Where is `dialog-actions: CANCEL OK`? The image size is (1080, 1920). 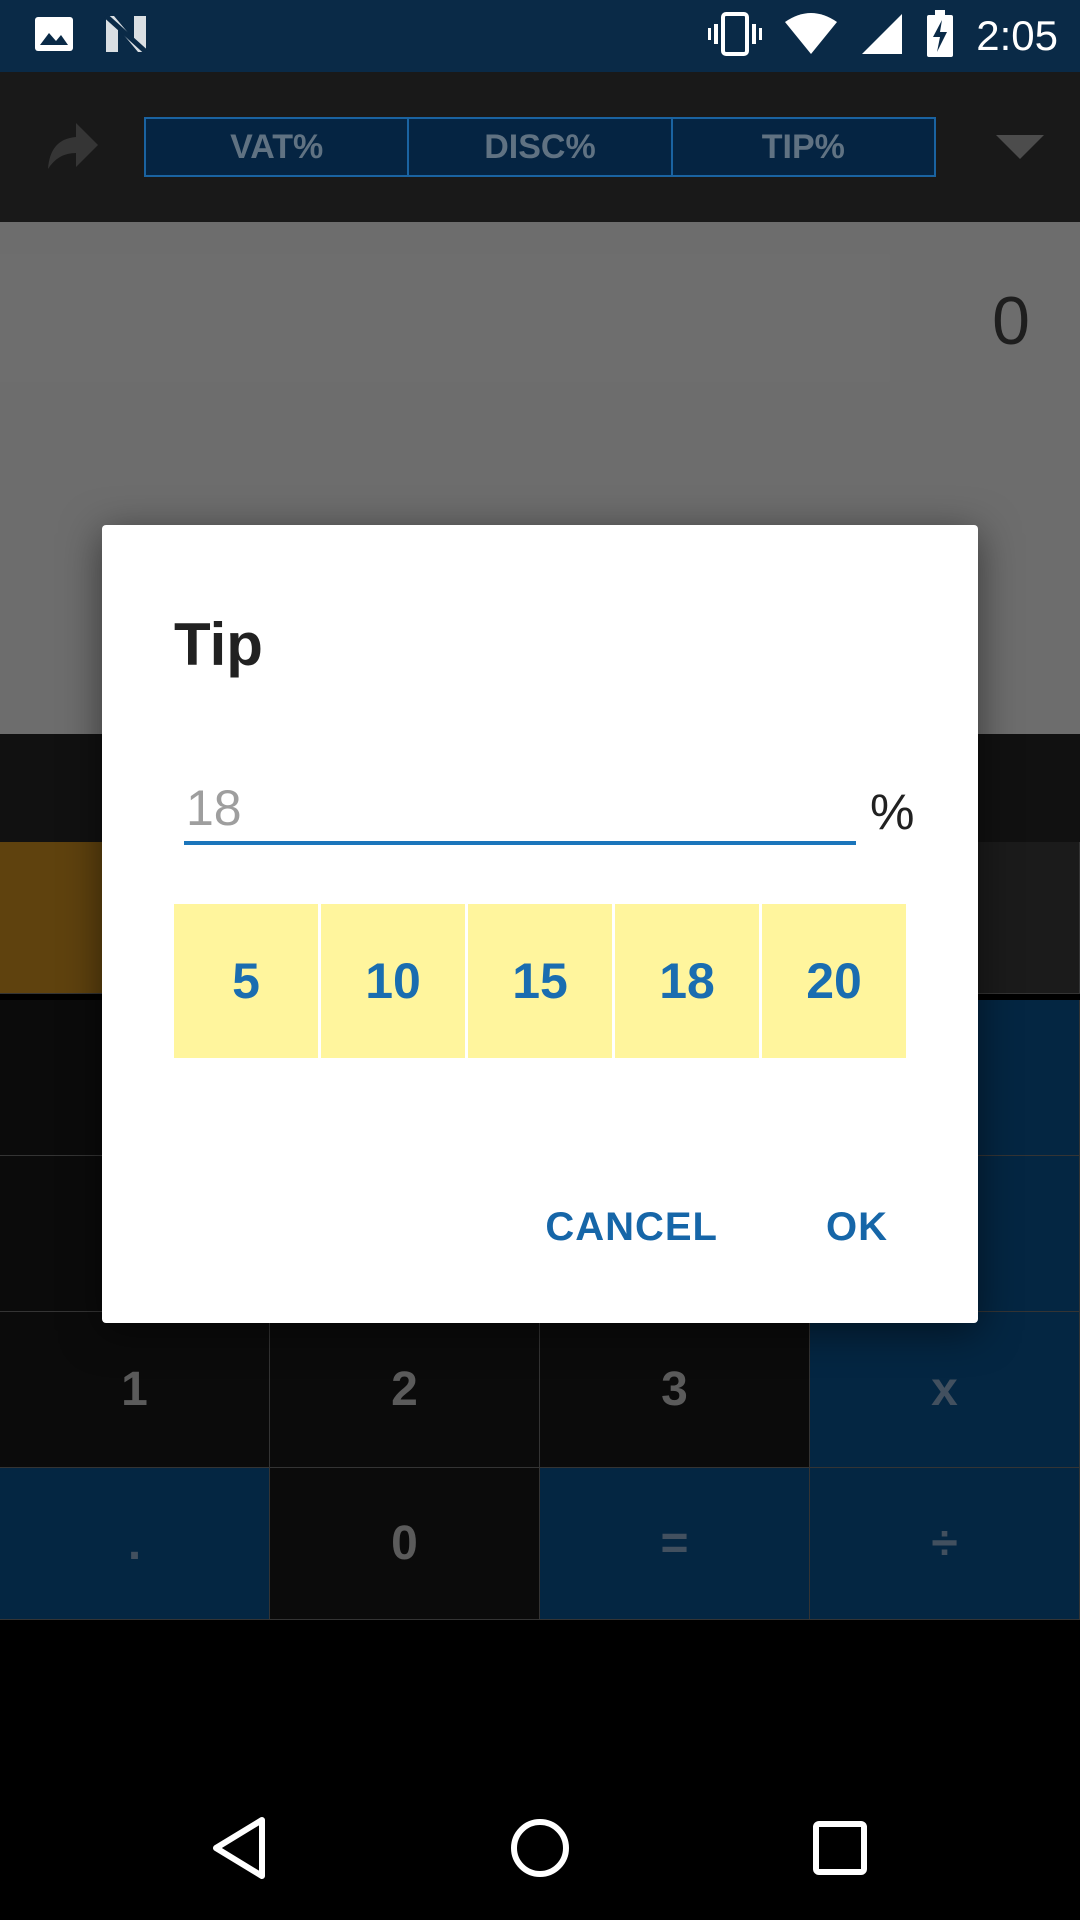
dialog-actions: CANCEL OK is located at coordinates (716, 1227).